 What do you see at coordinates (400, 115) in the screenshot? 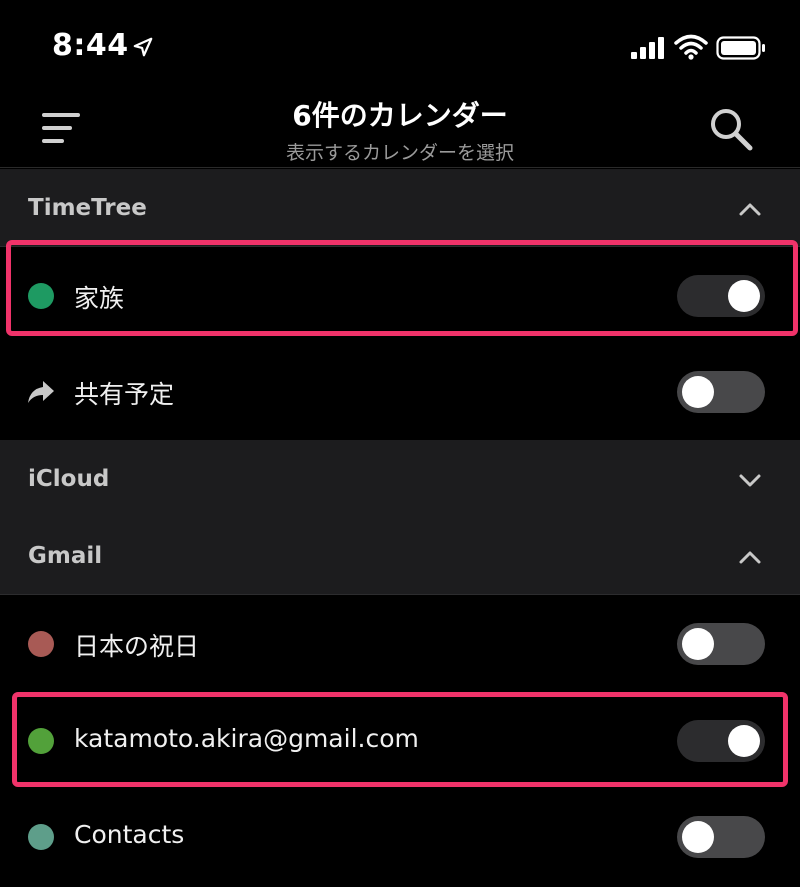
I see `page-title: 6件のカレンダー` at bounding box center [400, 115].